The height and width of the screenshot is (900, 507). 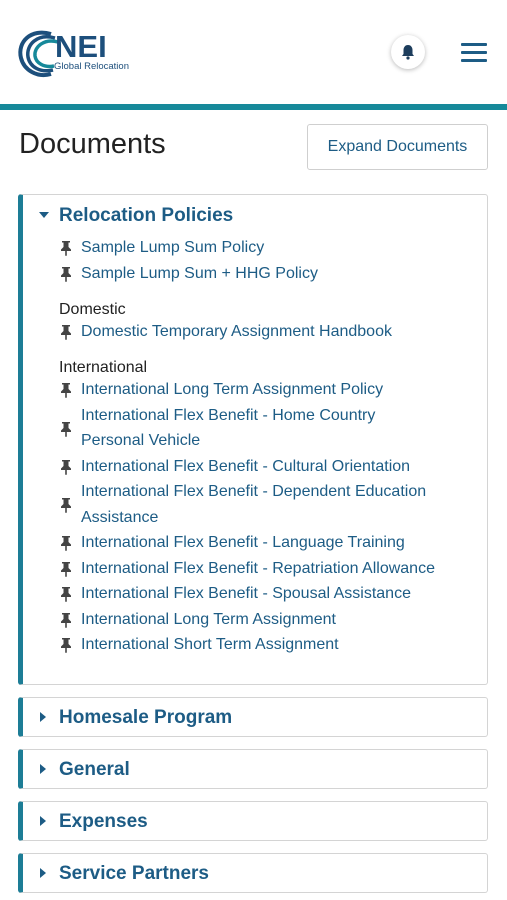 I want to click on logo-text: NEI, so click(x=81, y=46).